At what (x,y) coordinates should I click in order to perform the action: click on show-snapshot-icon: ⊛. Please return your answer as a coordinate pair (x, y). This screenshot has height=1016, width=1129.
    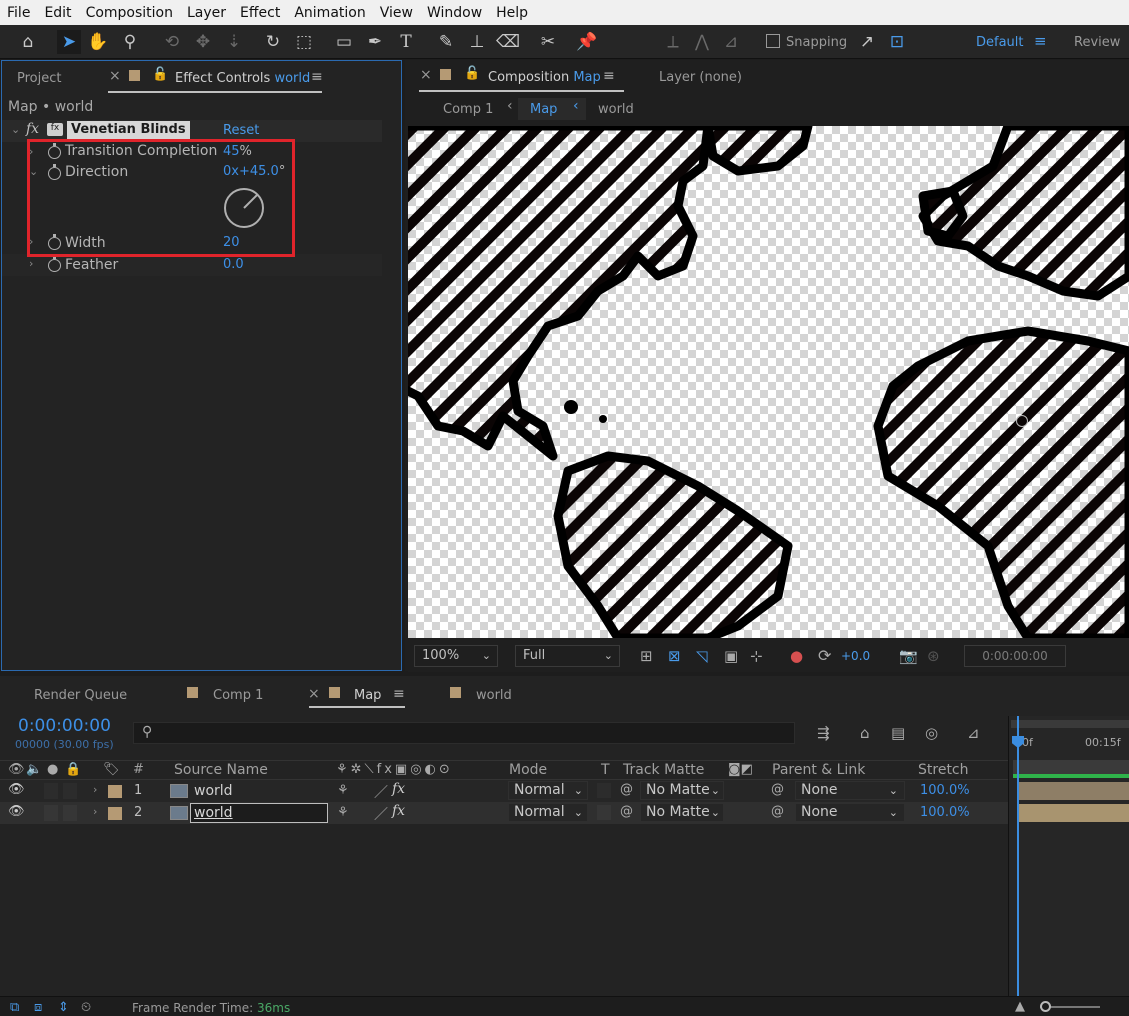
    Looking at the image, I should click on (933, 656).